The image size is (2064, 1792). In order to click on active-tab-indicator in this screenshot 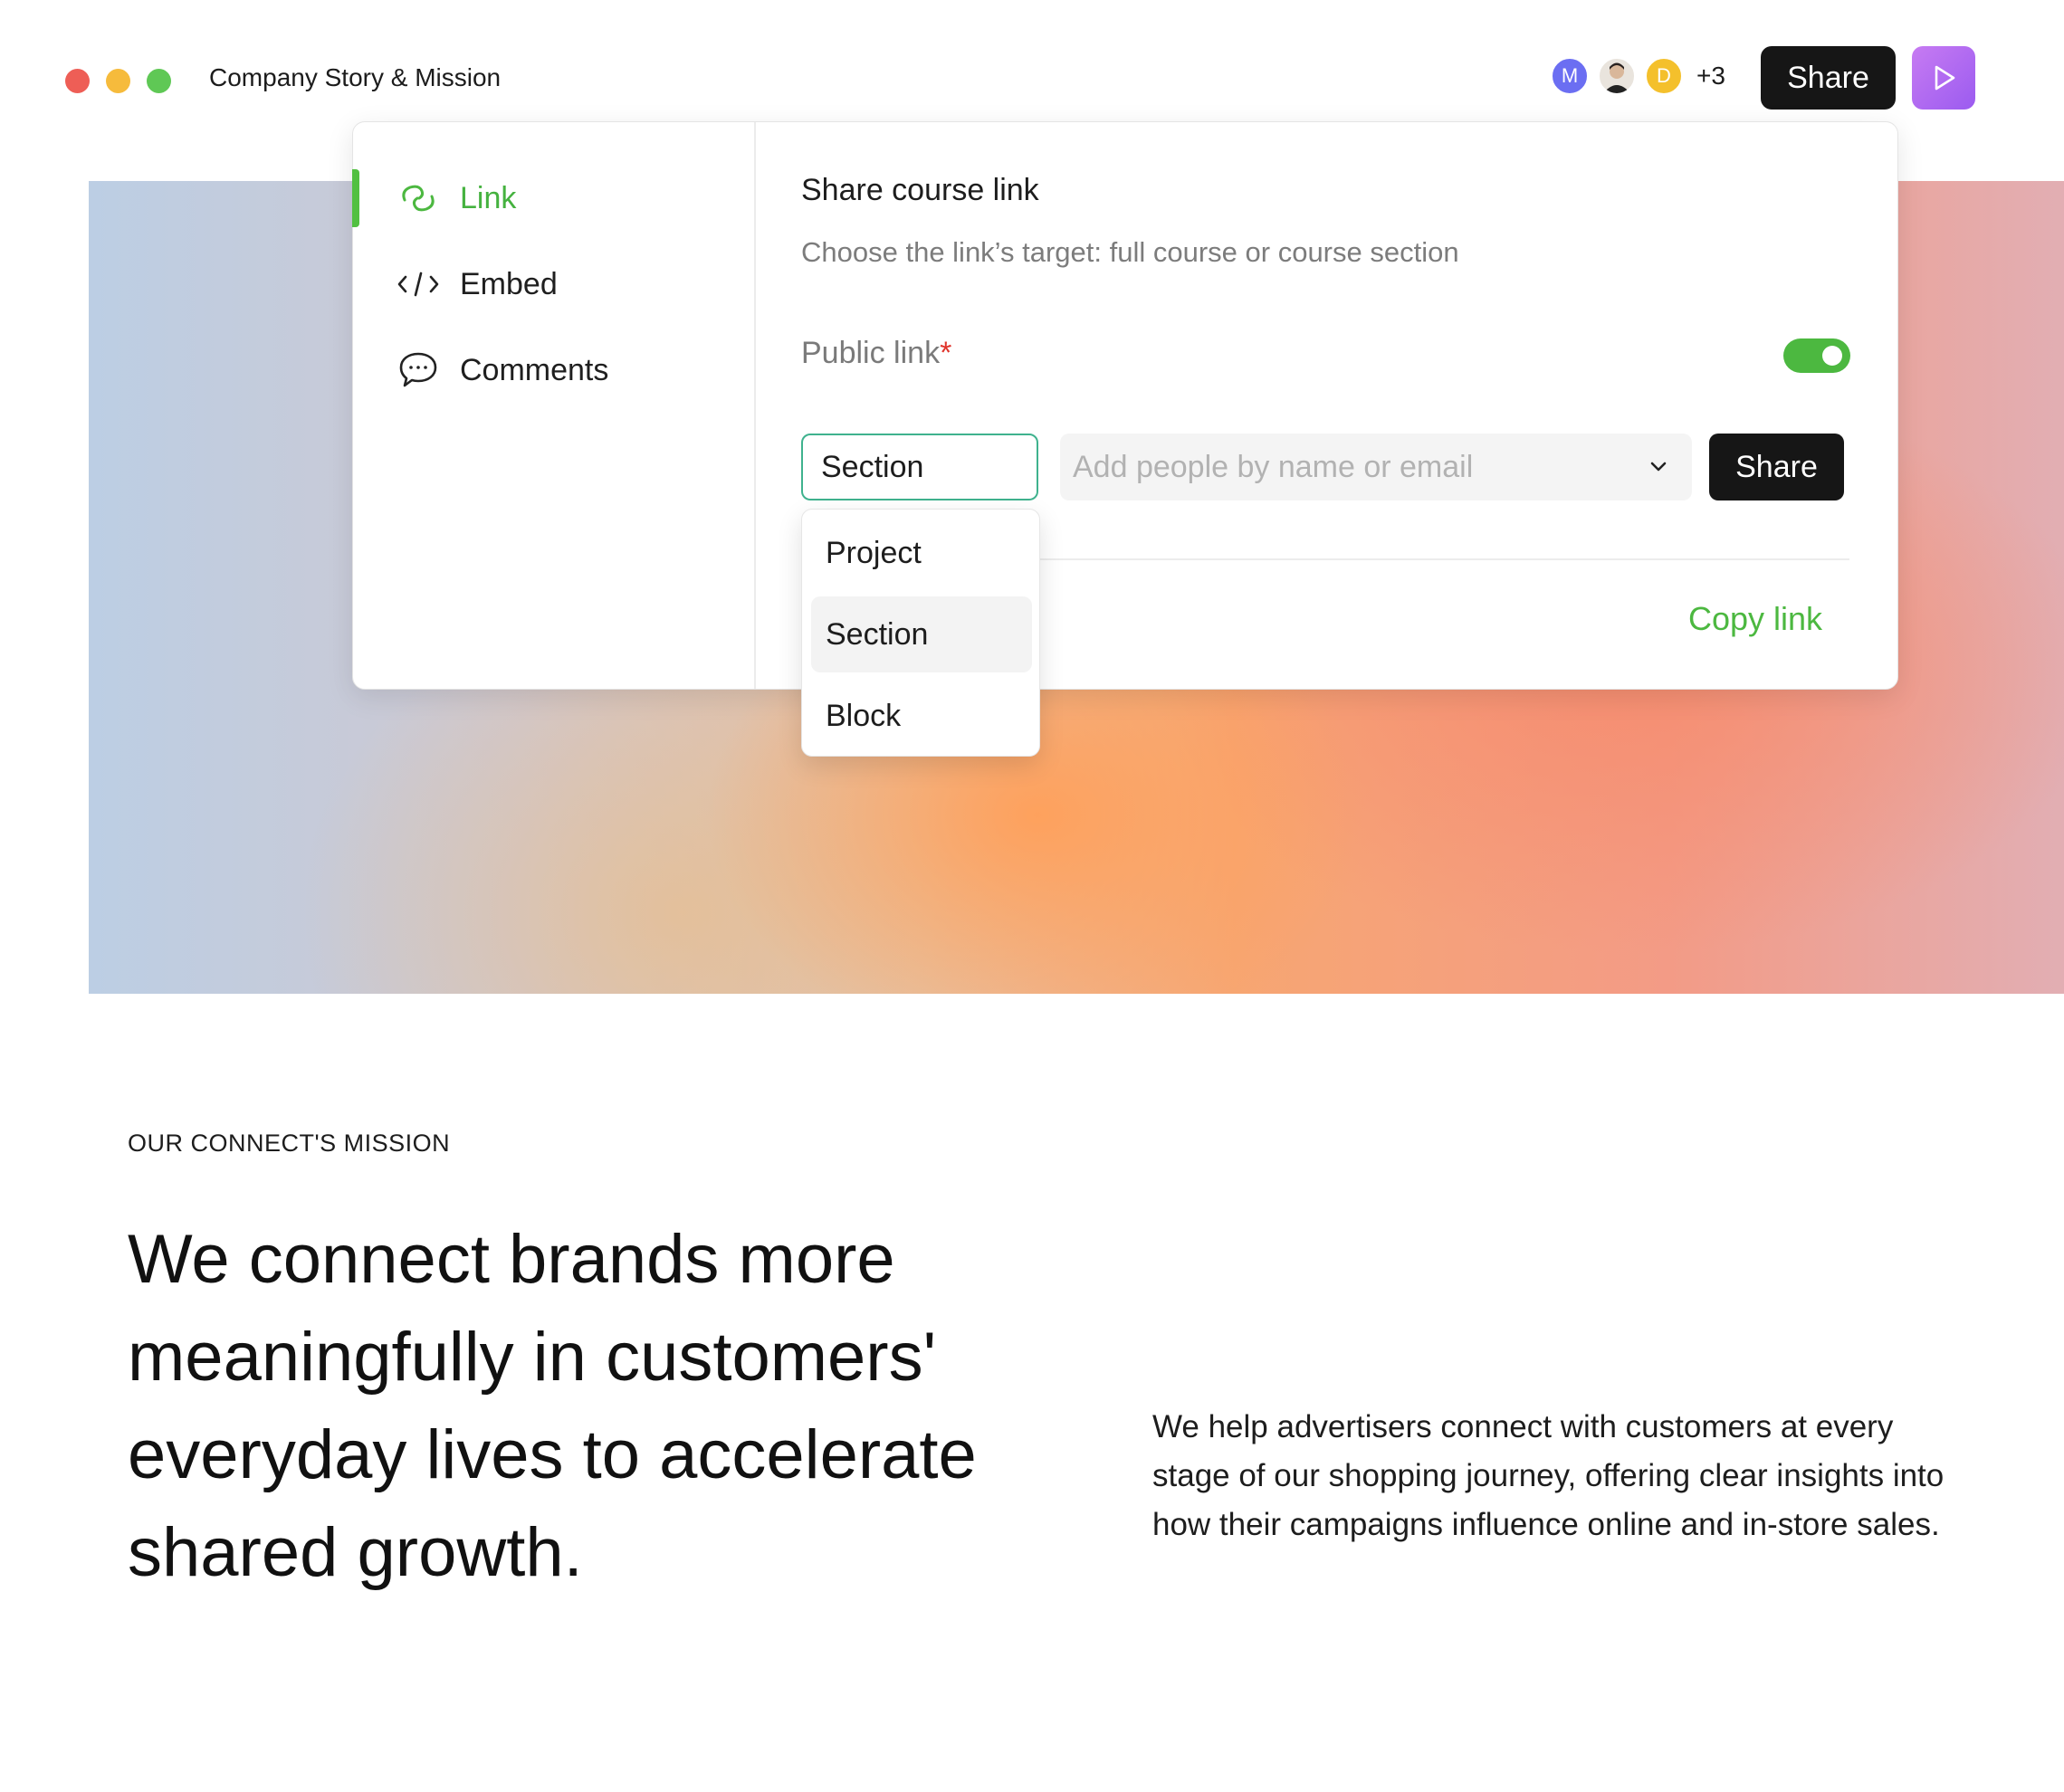, I will do `click(355, 198)`.